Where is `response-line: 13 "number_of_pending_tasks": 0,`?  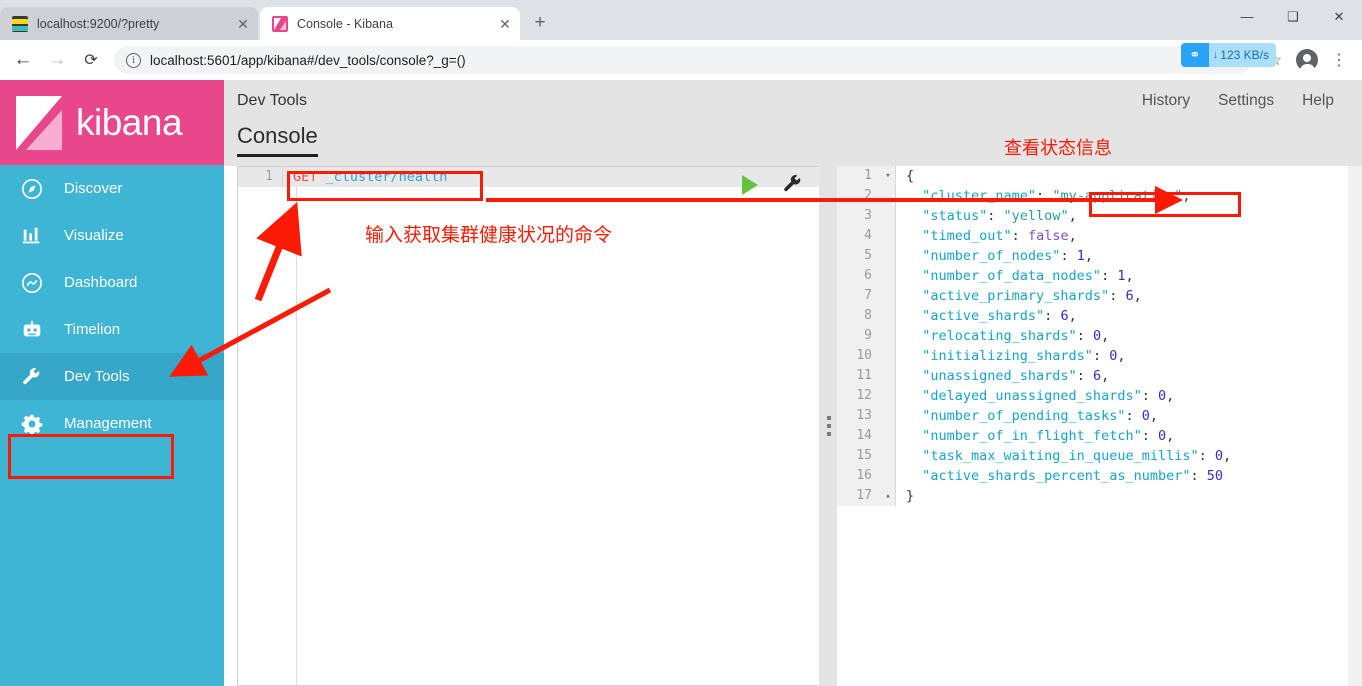 response-line: 13 "number_of_pending_tasks": 0, is located at coordinates (1099, 416).